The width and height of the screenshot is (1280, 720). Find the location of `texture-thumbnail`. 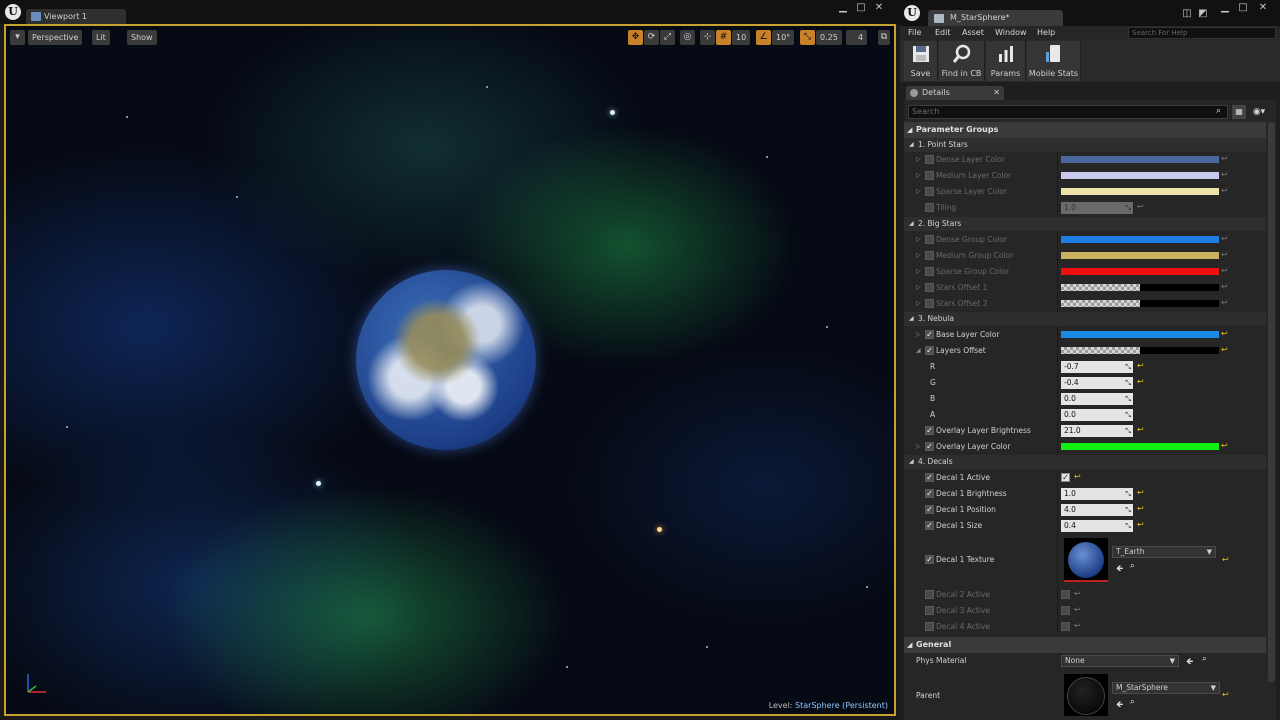

texture-thumbnail is located at coordinates (1086, 560).